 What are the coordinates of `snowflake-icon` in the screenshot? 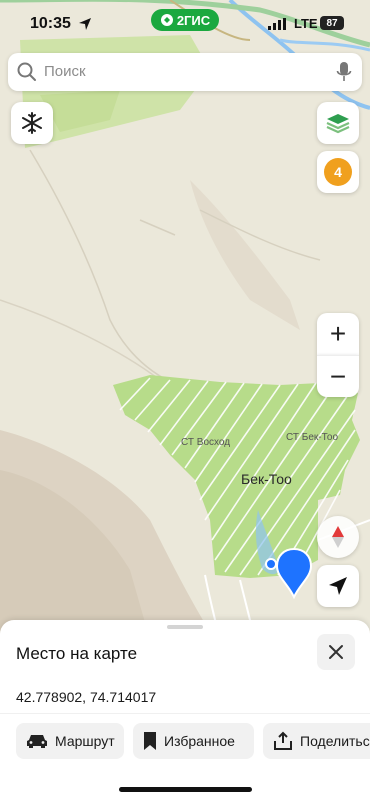 It's located at (32, 123).